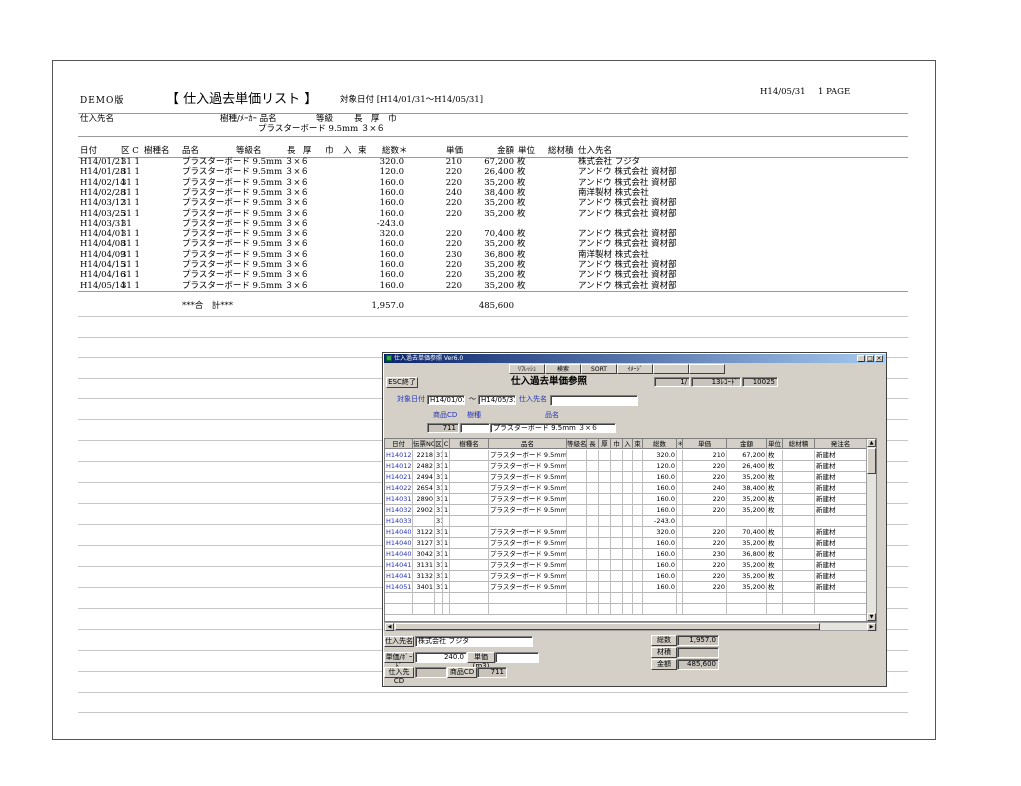 The width and height of the screenshot is (1021, 786). What do you see at coordinates (443, 428) in the screenshot?
I see `product-code-input: 711` at bounding box center [443, 428].